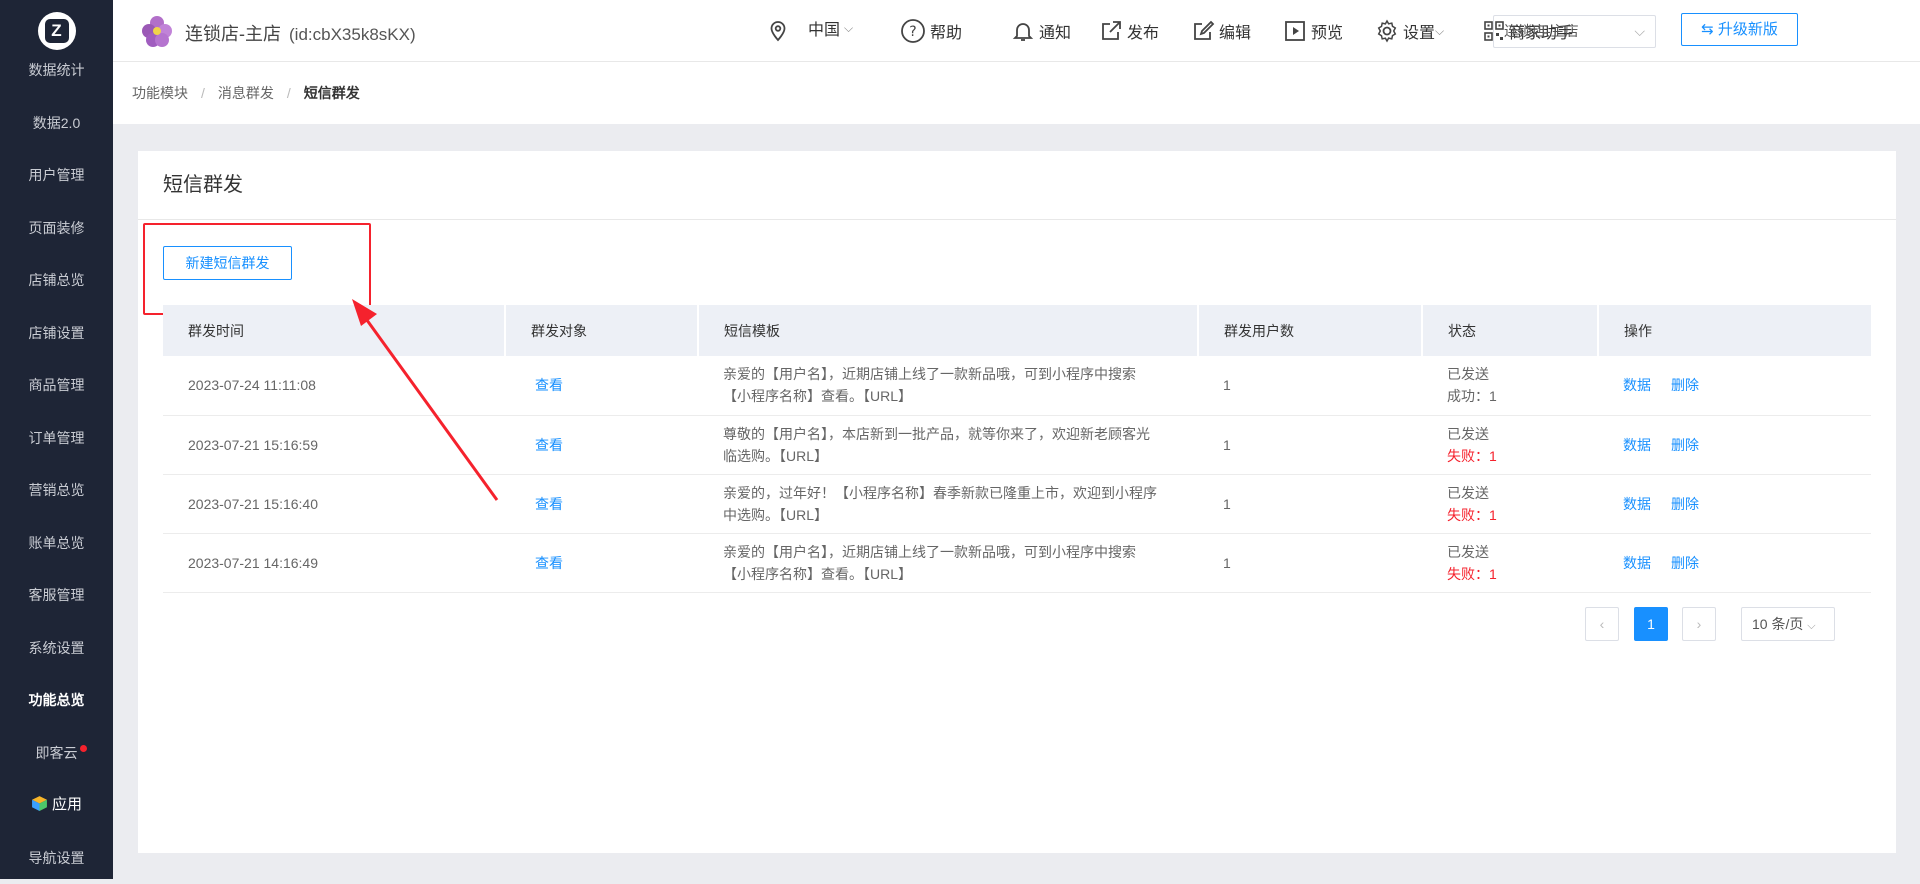  Describe the element at coordinates (56, 228) in the screenshot. I see `sidebar-item-page-decor: 页面装修` at that location.